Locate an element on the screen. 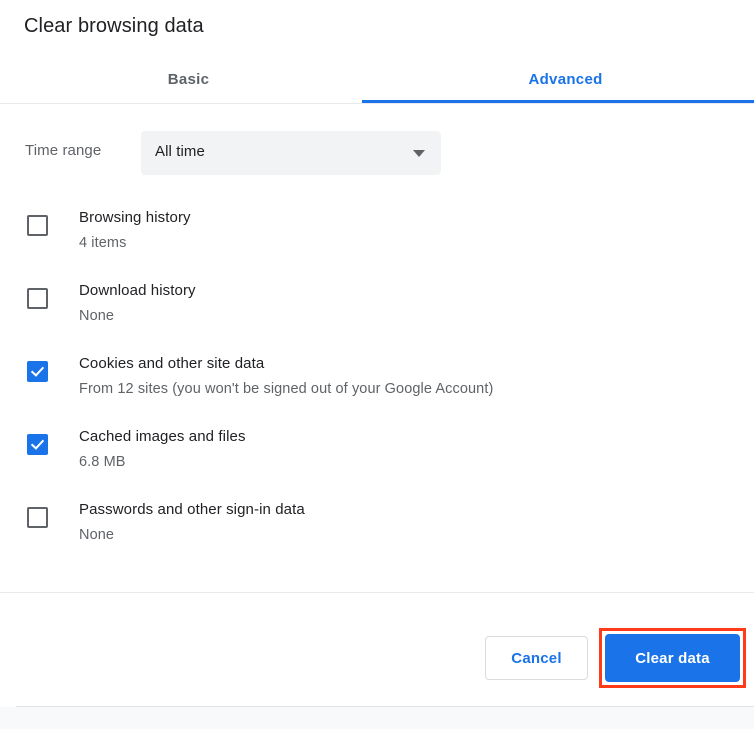 The image size is (754, 729). chevron-down-icon is located at coordinates (419, 153).